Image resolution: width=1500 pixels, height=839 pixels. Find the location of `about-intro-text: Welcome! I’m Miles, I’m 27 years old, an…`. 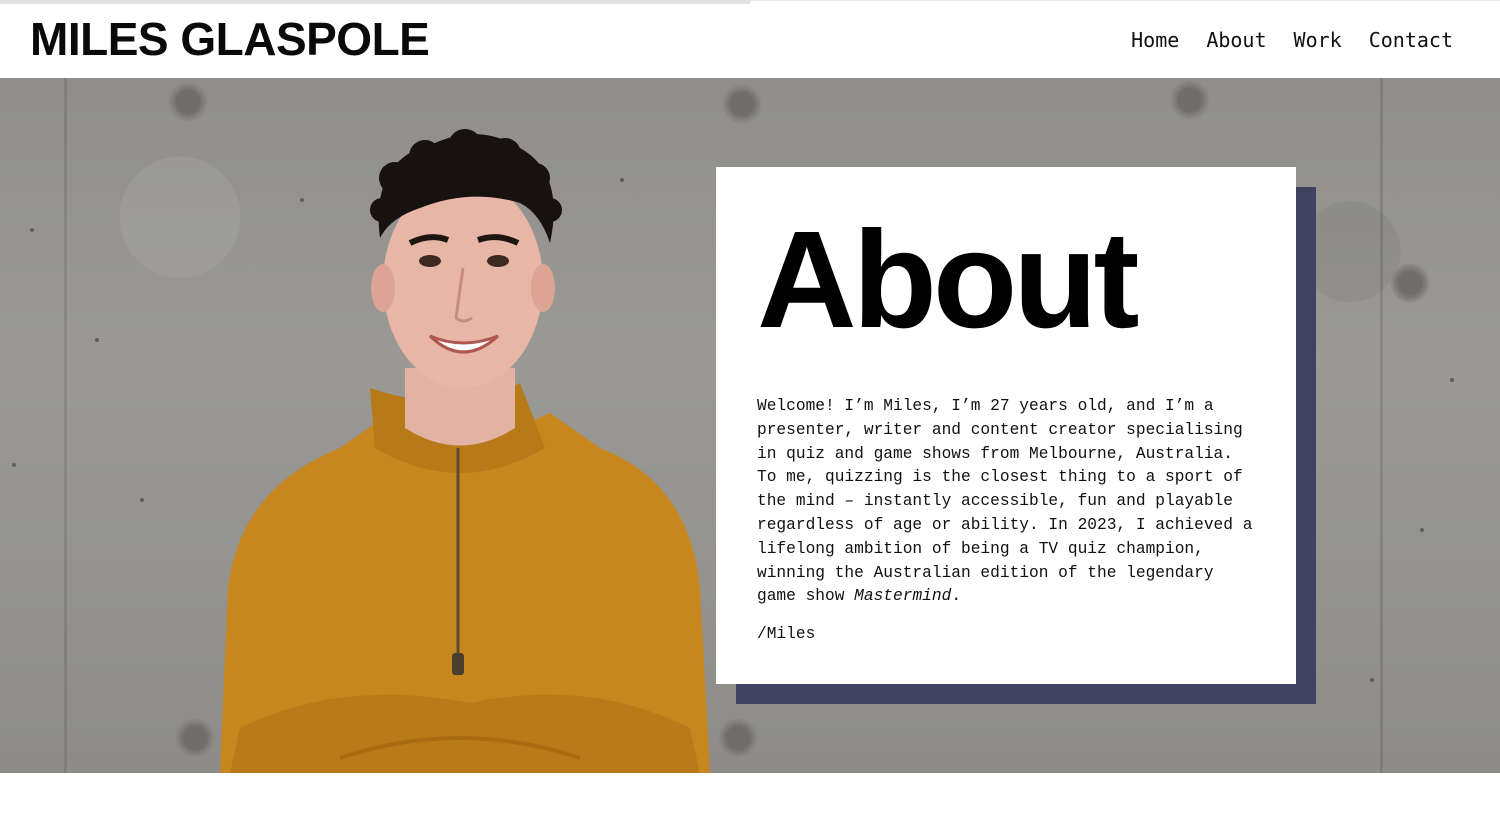

about-intro-text: Welcome! I’m Miles, I’m 27 years old, an… is located at coordinates (1005, 501).